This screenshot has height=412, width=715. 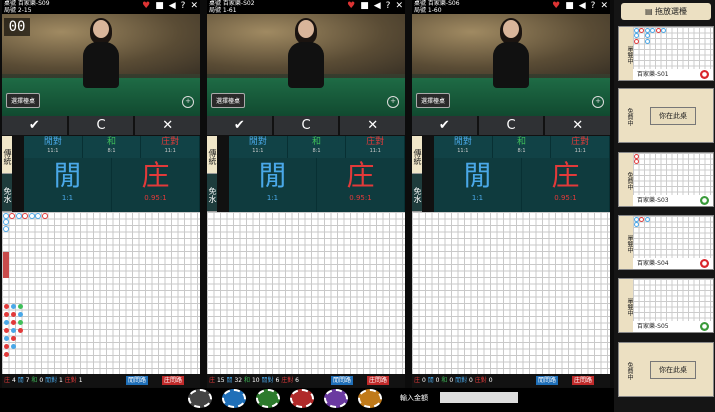 I want to click on live-video: 00 選擇檯桌 +, so click(x=101, y=65).